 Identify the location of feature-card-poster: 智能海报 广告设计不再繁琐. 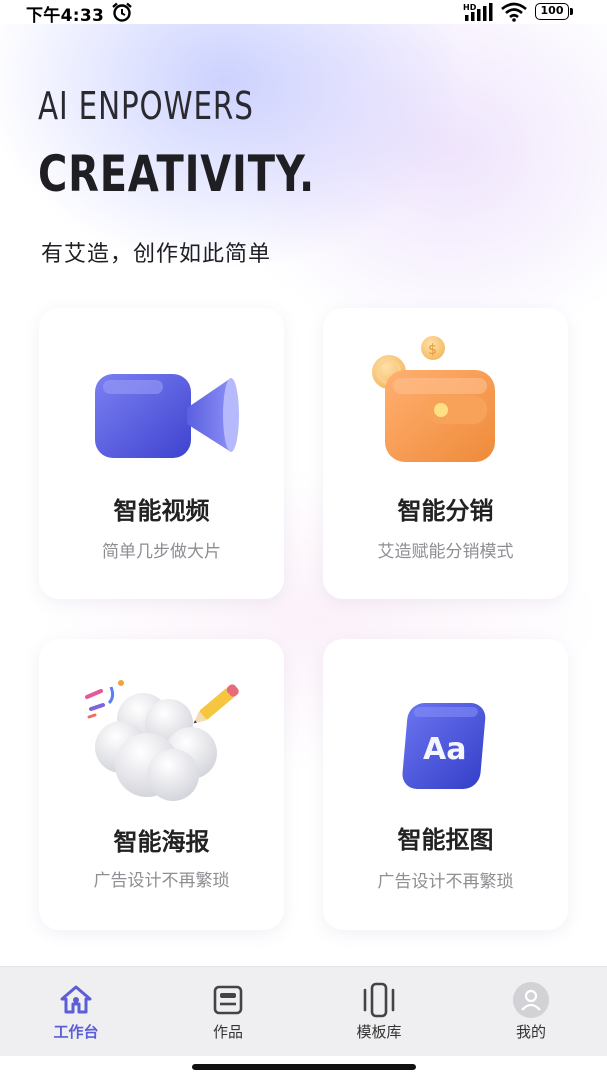
(161, 784).